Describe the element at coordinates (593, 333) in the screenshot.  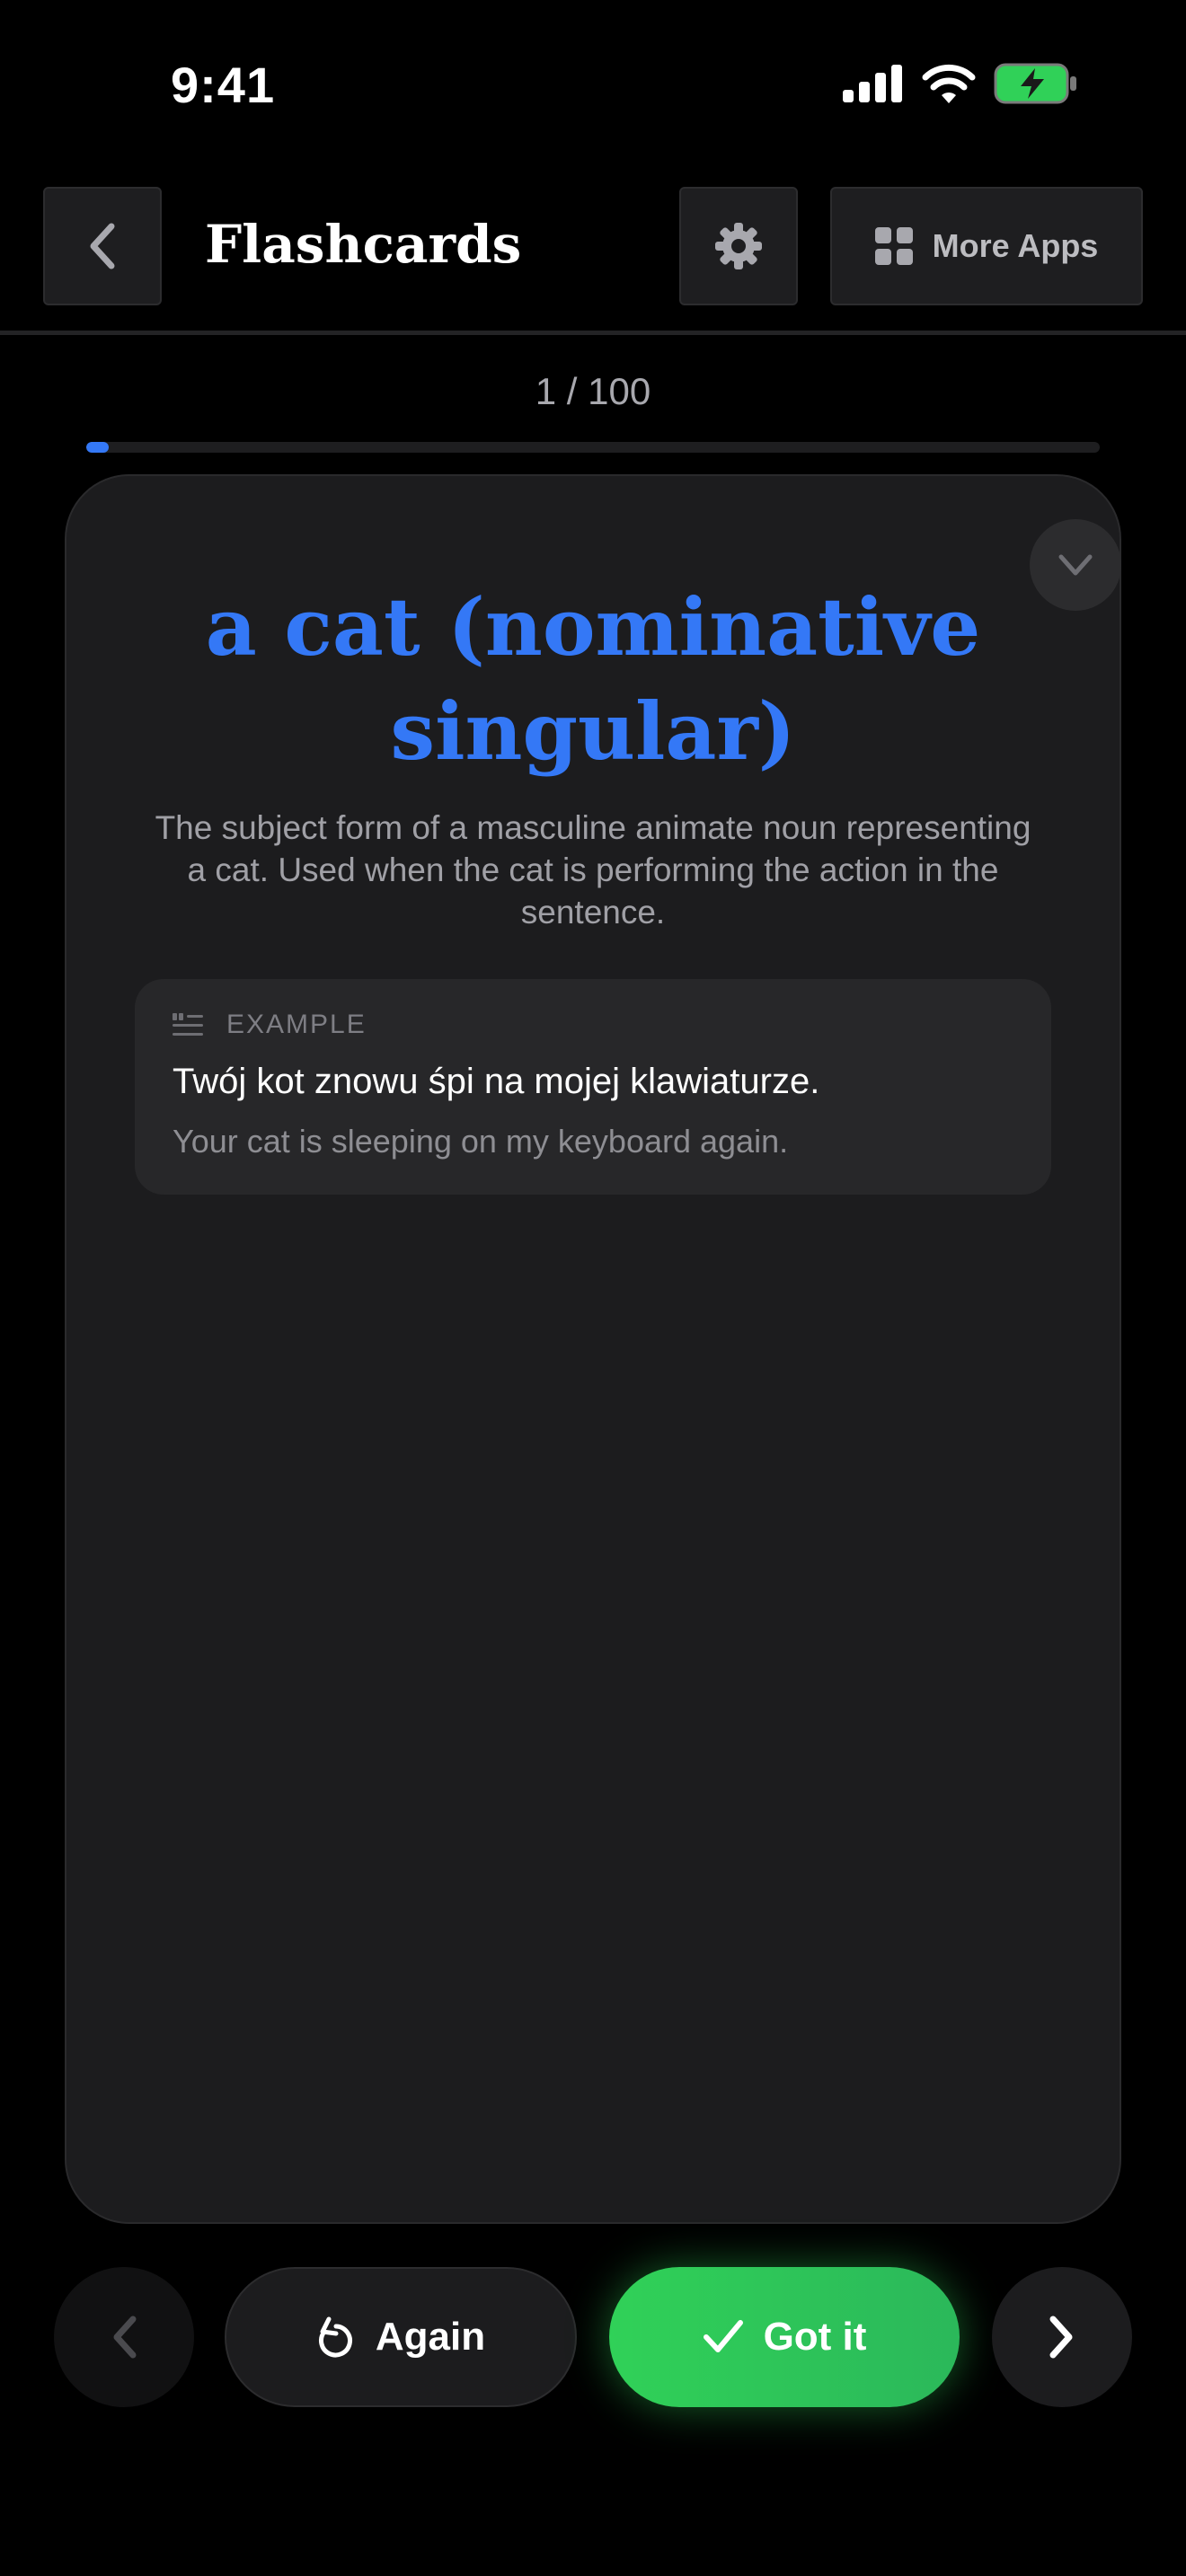
I see `header-divider` at that location.